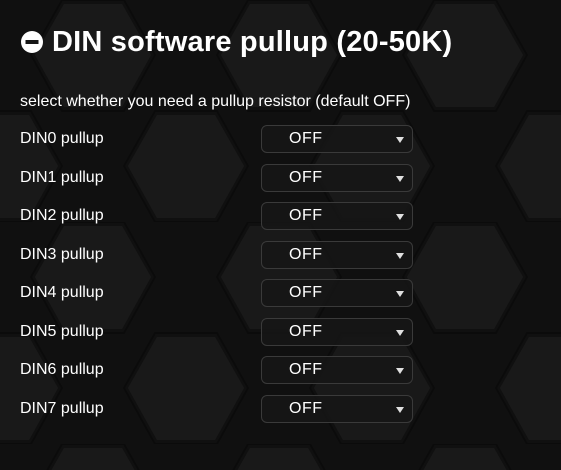 The height and width of the screenshot is (470, 561). Describe the element at coordinates (337, 216) in the screenshot. I see `din2-pullup-select: OFF` at that location.